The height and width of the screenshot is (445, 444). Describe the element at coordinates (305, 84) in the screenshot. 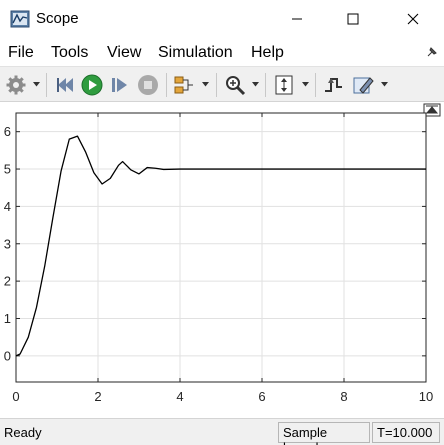

I see `autoscale-dropdown-icon` at that location.